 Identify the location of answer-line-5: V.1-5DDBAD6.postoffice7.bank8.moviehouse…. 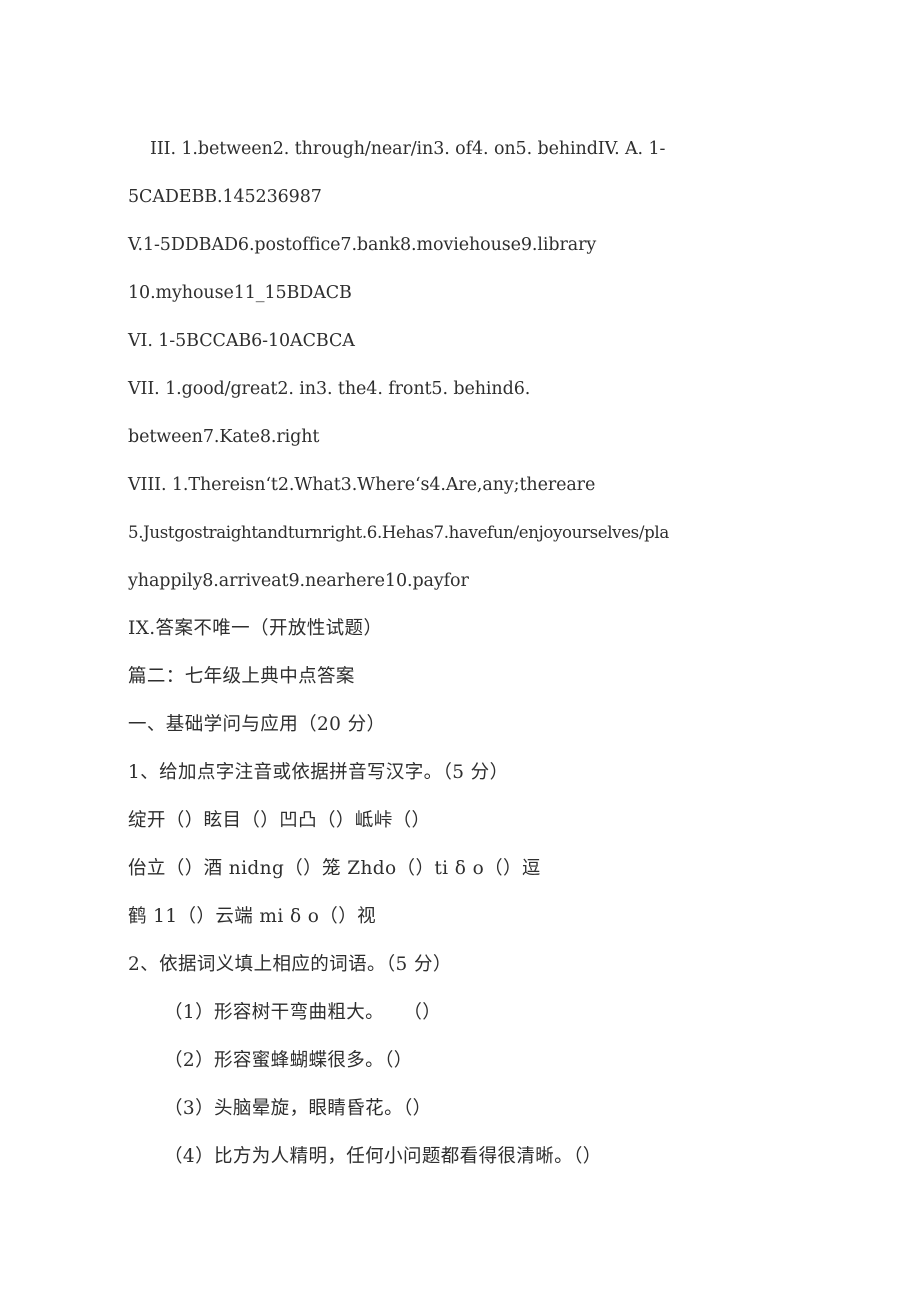
(362, 245).